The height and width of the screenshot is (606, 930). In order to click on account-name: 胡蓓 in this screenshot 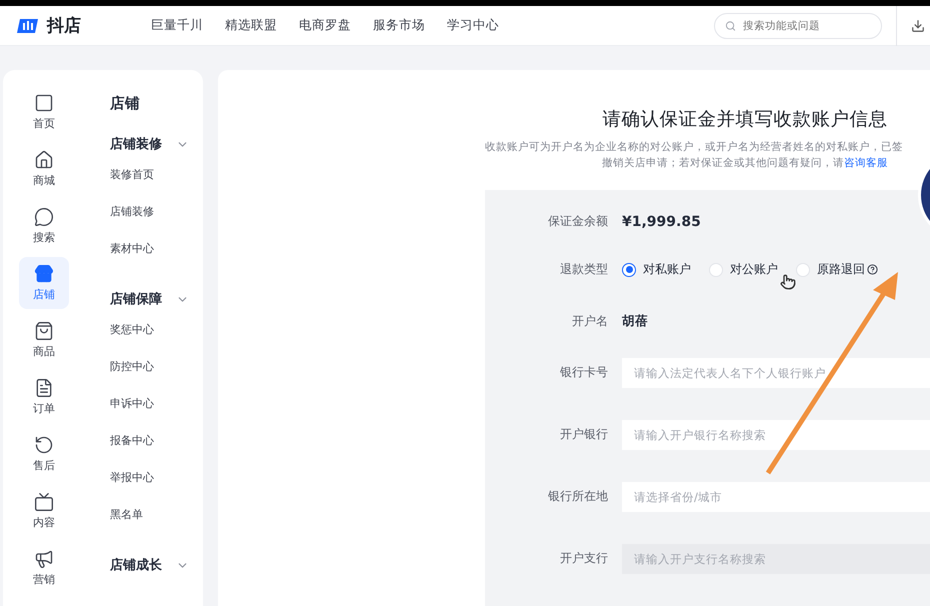, I will do `click(635, 321)`.